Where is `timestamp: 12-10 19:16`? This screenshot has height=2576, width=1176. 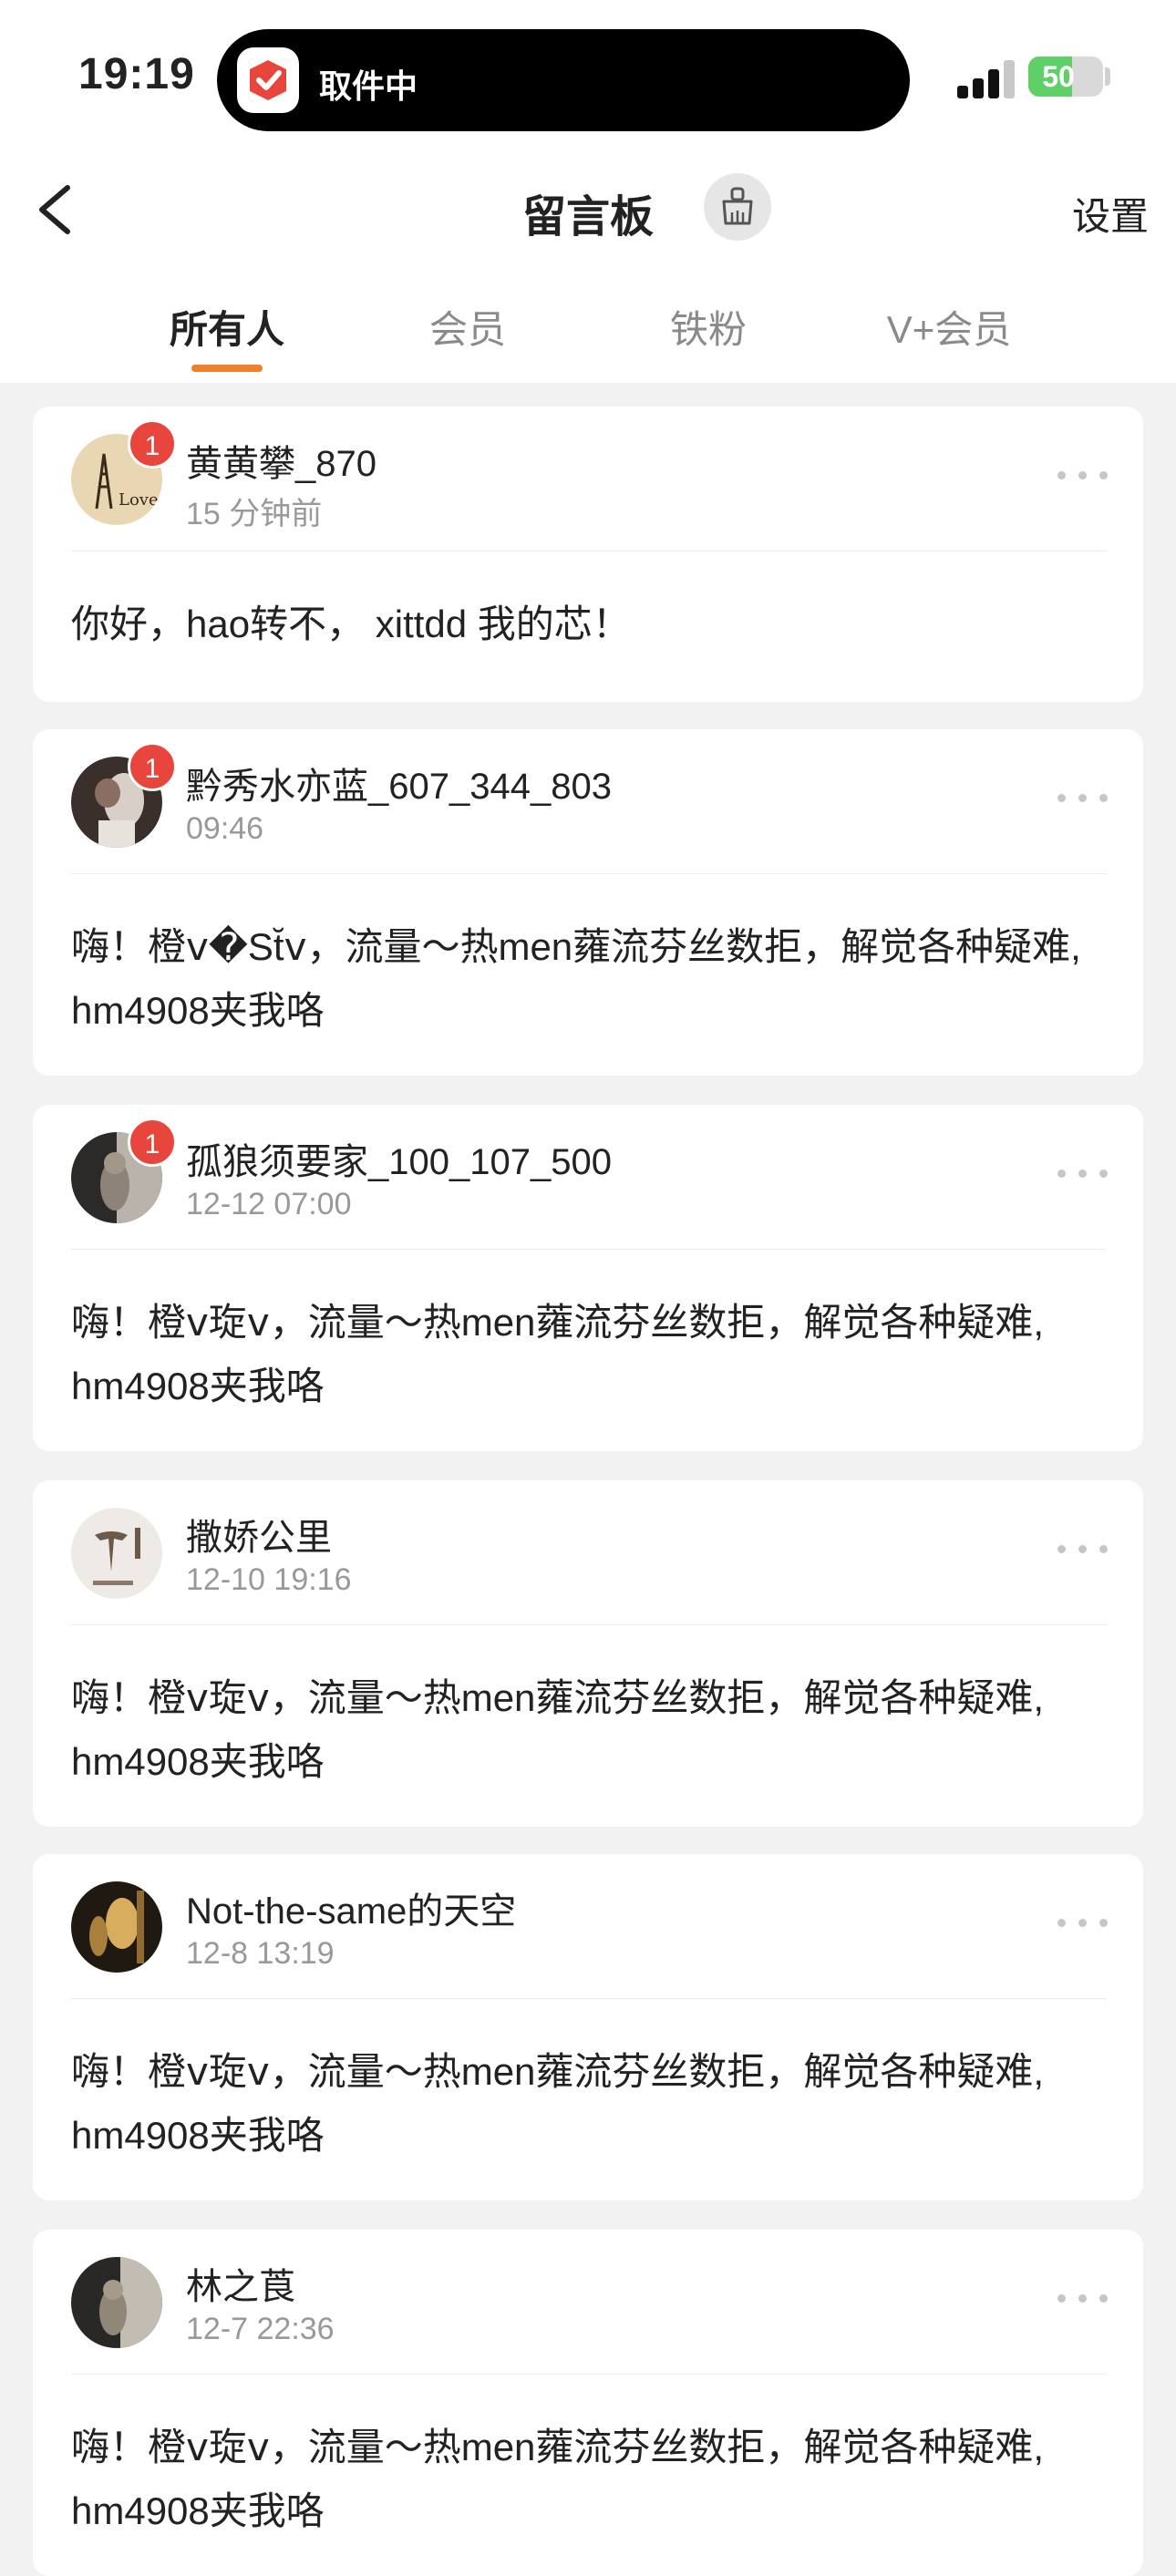 timestamp: 12-10 19:16 is located at coordinates (269, 1579).